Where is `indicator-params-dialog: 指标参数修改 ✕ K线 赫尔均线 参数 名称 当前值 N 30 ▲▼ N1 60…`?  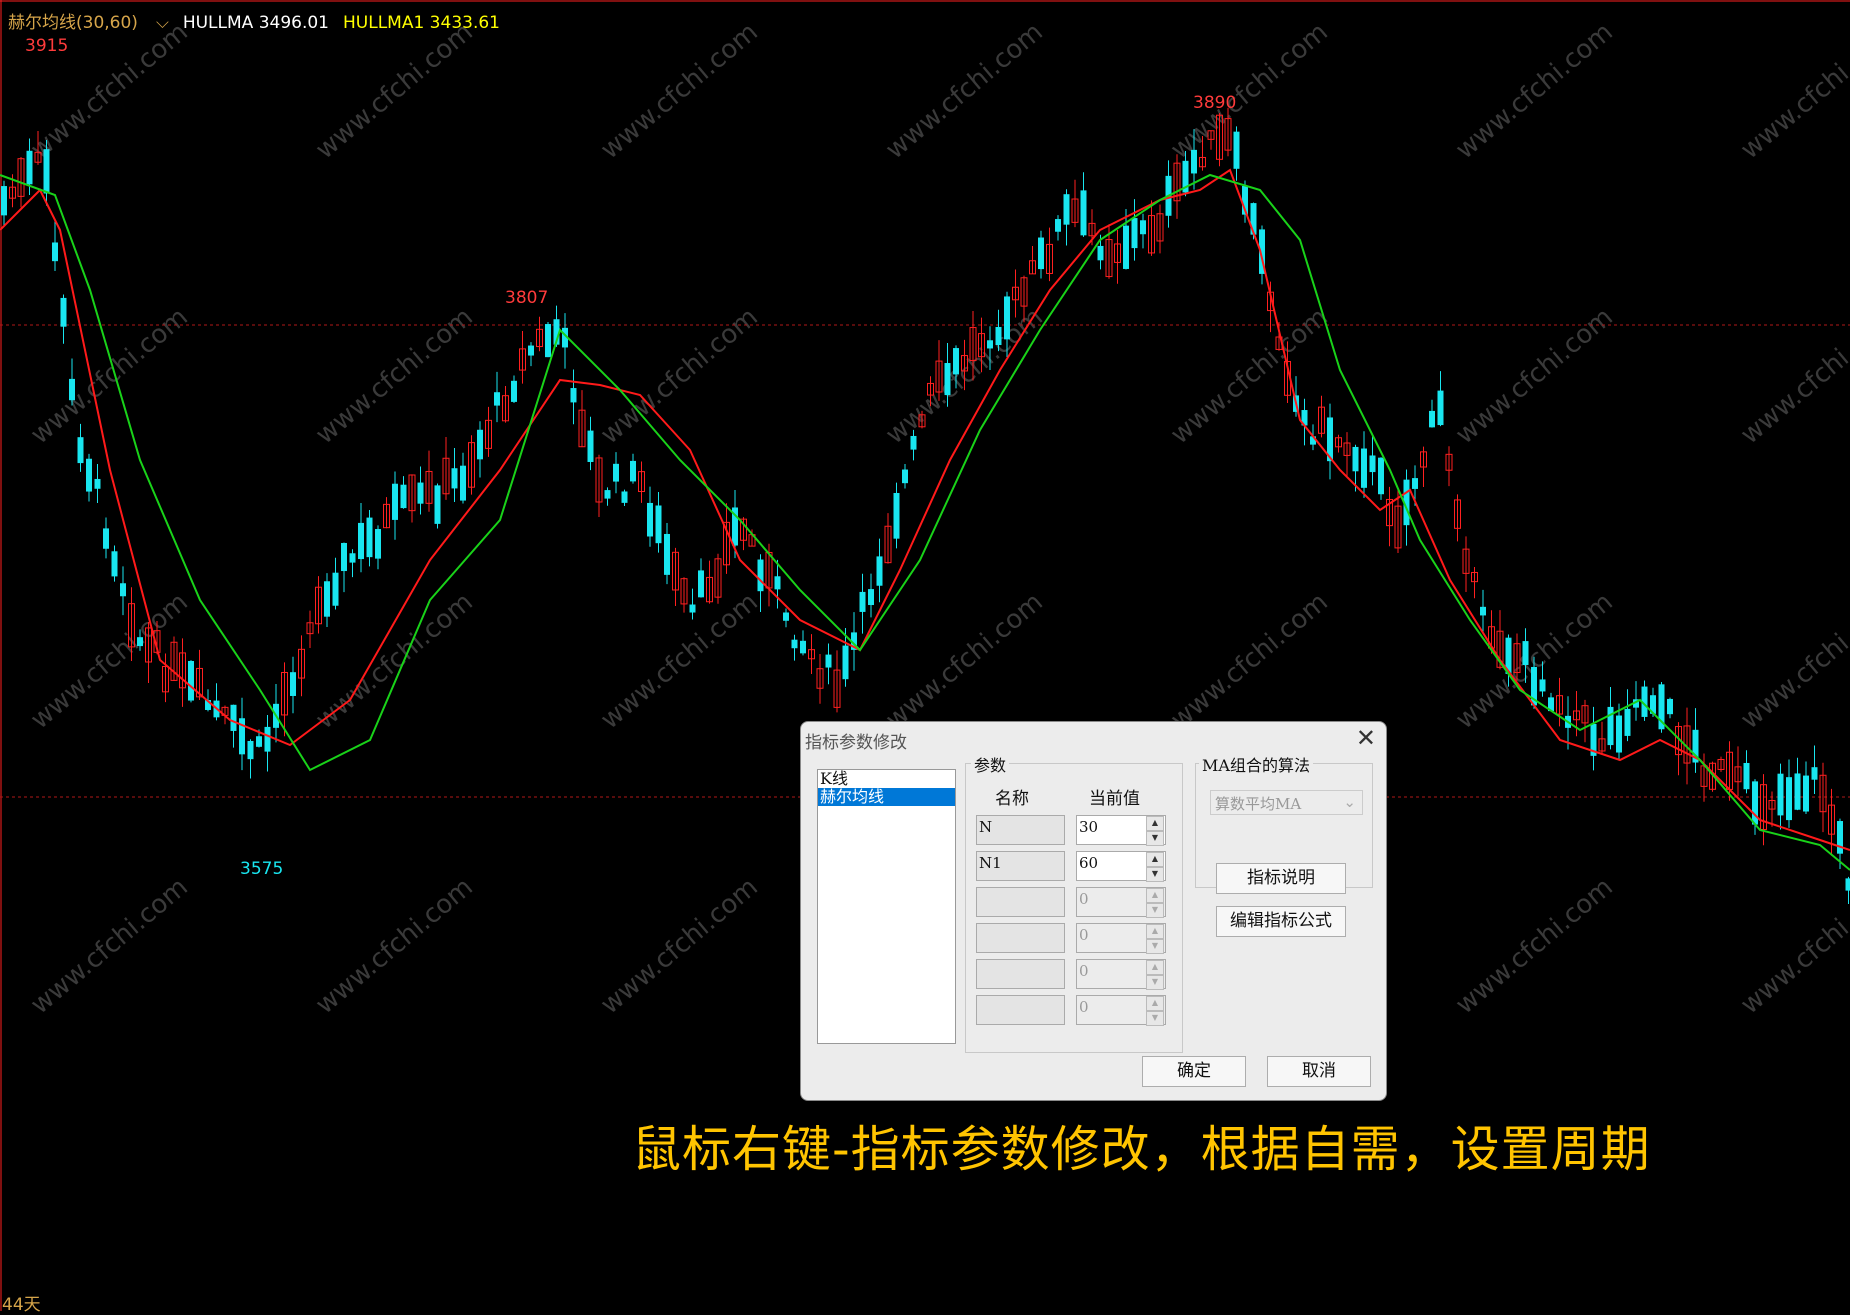 indicator-params-dialog: 指标参数修改 ✕ K线 赫尔均线 参数 名称 当前值 N 30 ▲▼ N1 60… is located at coordinates (1093, 911).